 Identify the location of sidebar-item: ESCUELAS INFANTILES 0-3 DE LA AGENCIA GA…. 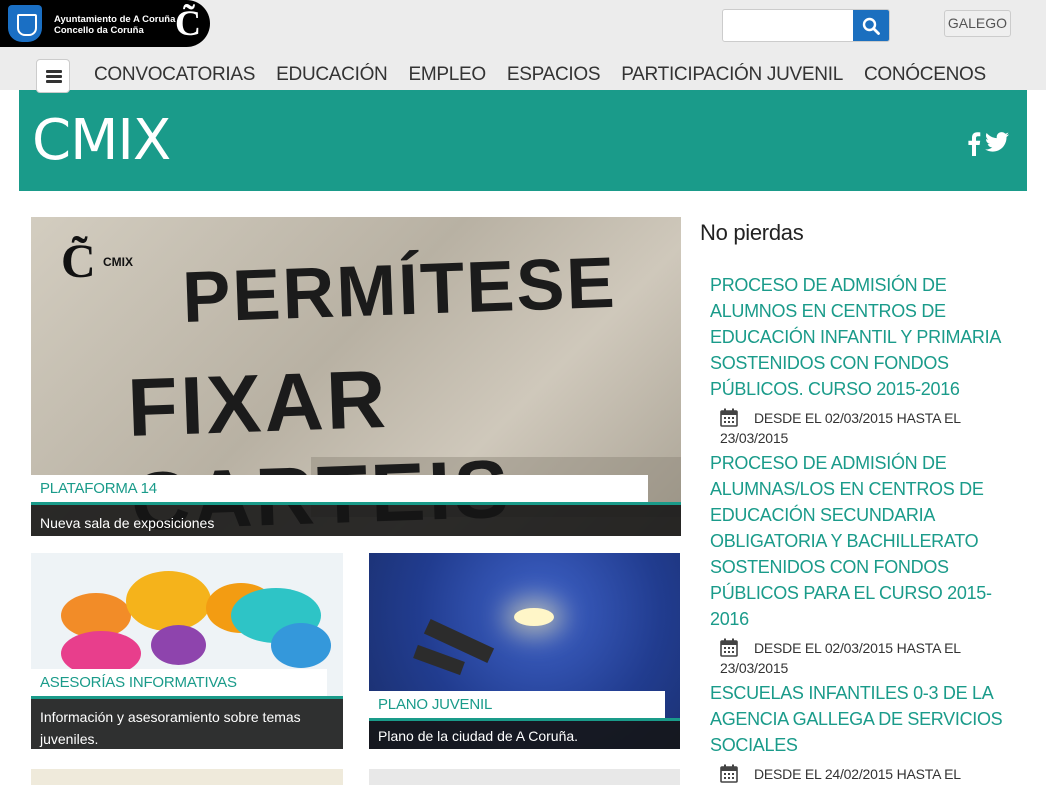
(865, 732).